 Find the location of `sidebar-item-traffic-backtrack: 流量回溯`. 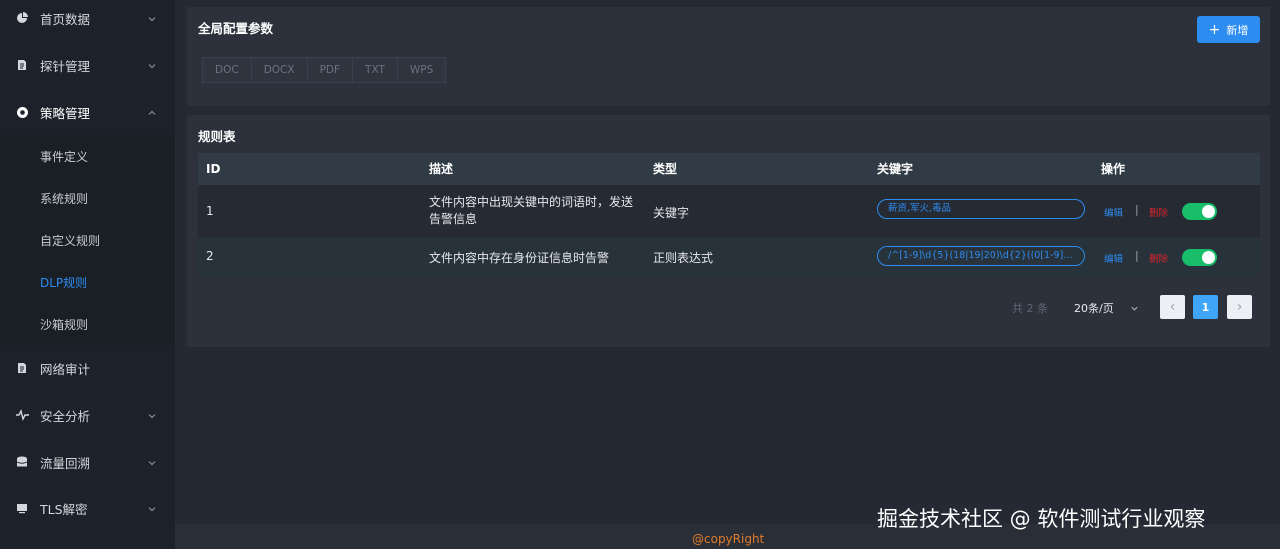

sidebar-item-traffic-backtrack: 流量回溯 is located at coordinates (87, 462).